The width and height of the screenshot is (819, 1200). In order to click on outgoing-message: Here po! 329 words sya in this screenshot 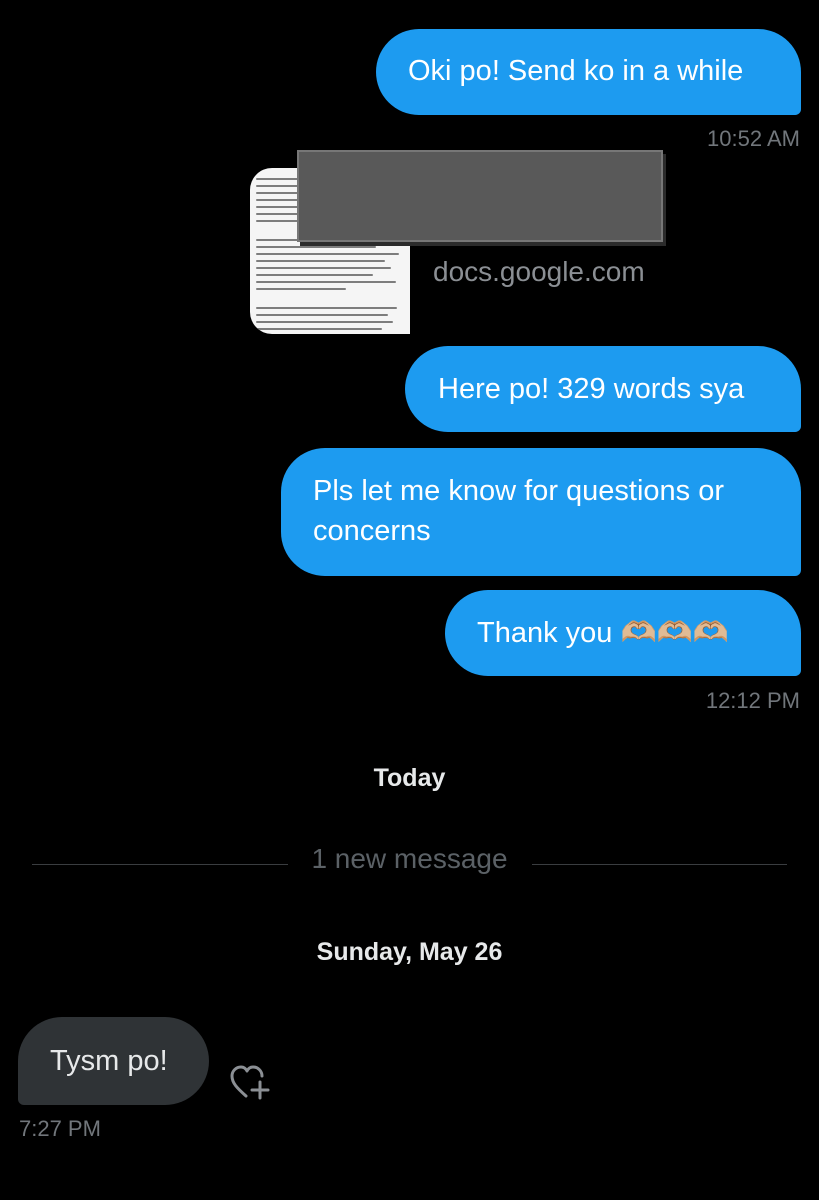, I will do `click(603, 389)`.